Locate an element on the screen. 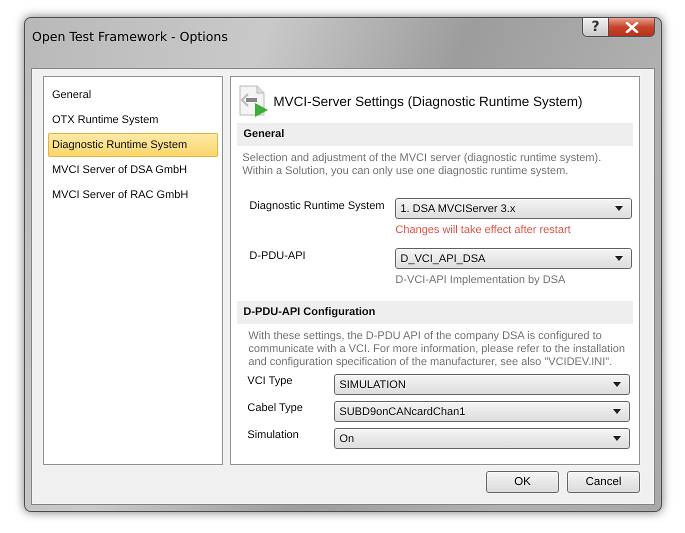 Image resolution: width=685 pixels, height=533 pixels. field-label: VCI Type is located at coordinates (270, 380).